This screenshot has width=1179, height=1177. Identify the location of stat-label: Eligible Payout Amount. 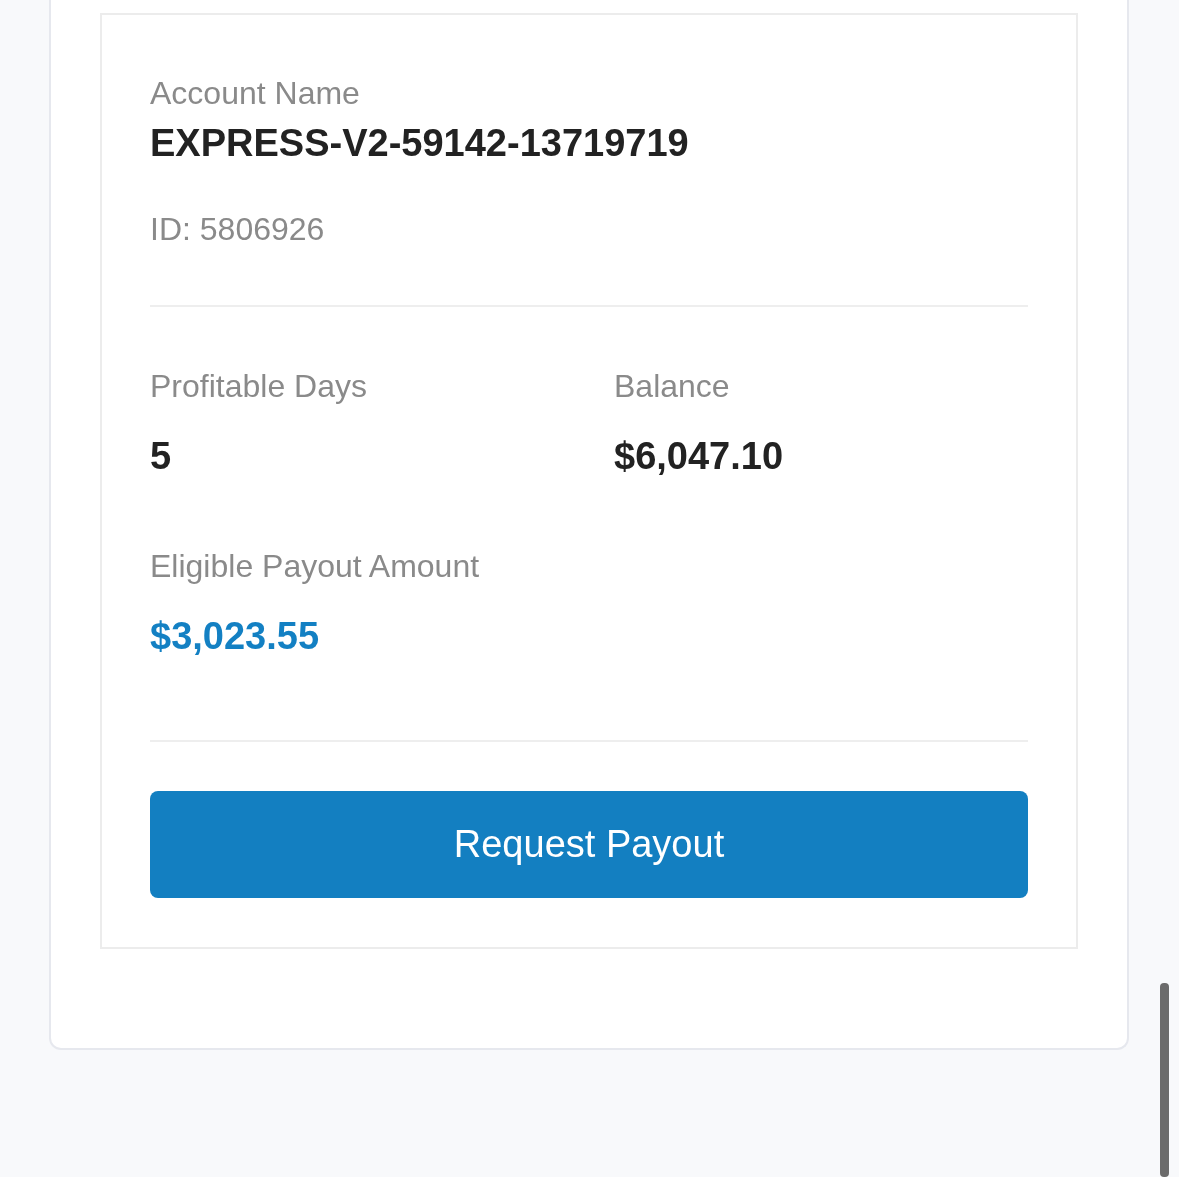
(315, 566).